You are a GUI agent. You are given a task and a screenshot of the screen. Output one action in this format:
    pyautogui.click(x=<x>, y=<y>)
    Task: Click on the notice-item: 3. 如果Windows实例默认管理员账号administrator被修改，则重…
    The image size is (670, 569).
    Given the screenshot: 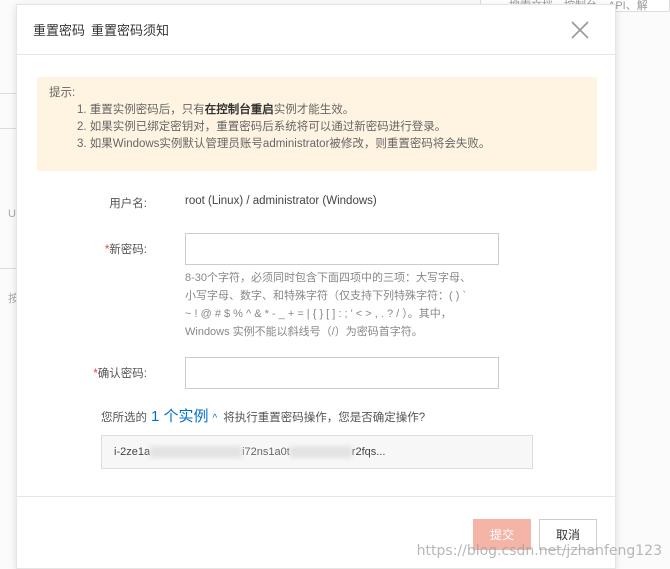 What is the action you would take?
    pyautogui.click(x=284, y=144)
    